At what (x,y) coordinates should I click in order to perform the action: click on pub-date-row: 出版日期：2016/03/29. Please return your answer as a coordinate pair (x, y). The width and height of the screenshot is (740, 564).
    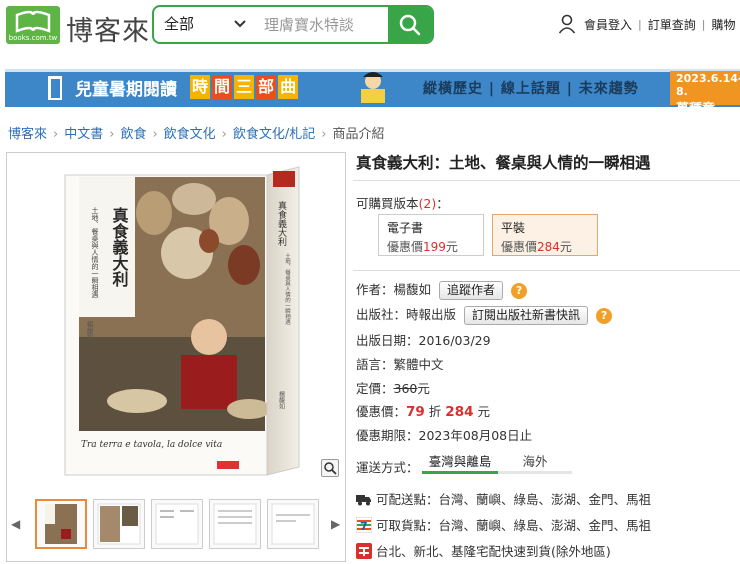
    Looking at the image, I should click on (423, 339).